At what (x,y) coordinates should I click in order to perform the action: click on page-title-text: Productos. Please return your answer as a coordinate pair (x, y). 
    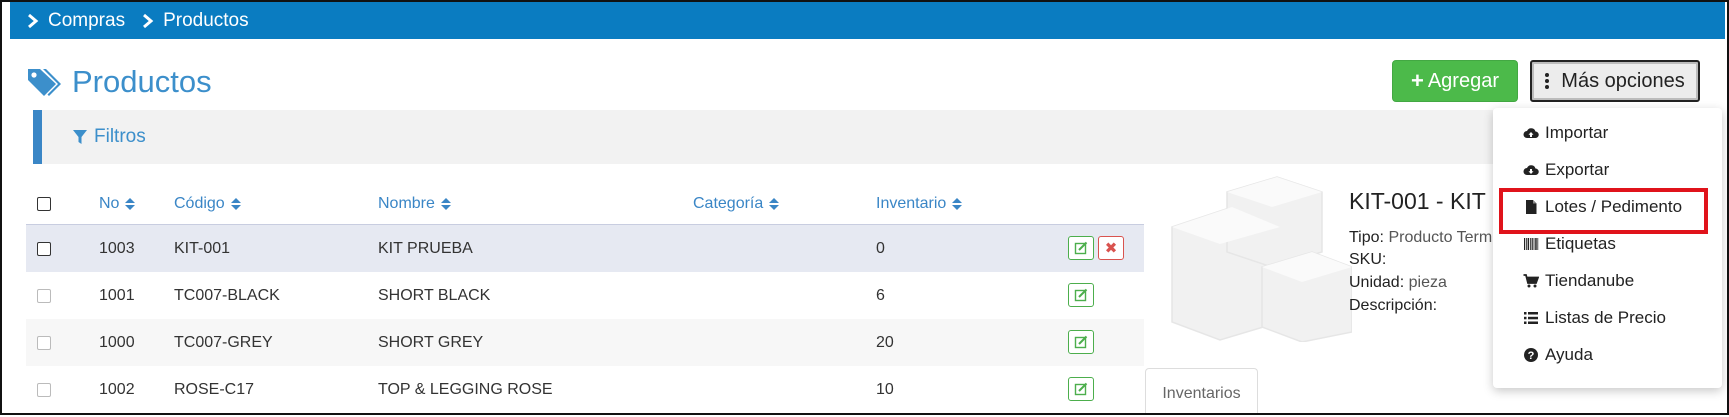
    Looking at the image, I should click on (142, 81).